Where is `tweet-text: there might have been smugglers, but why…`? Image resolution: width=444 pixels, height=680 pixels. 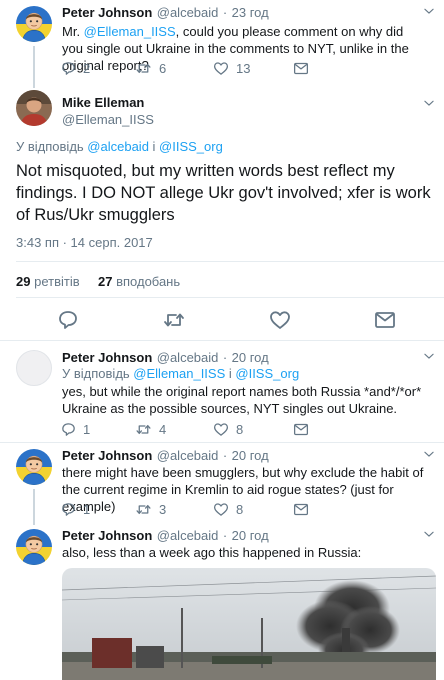
tweet-text: there might have been smugglers, but why… is located at coordinates (243, 489).